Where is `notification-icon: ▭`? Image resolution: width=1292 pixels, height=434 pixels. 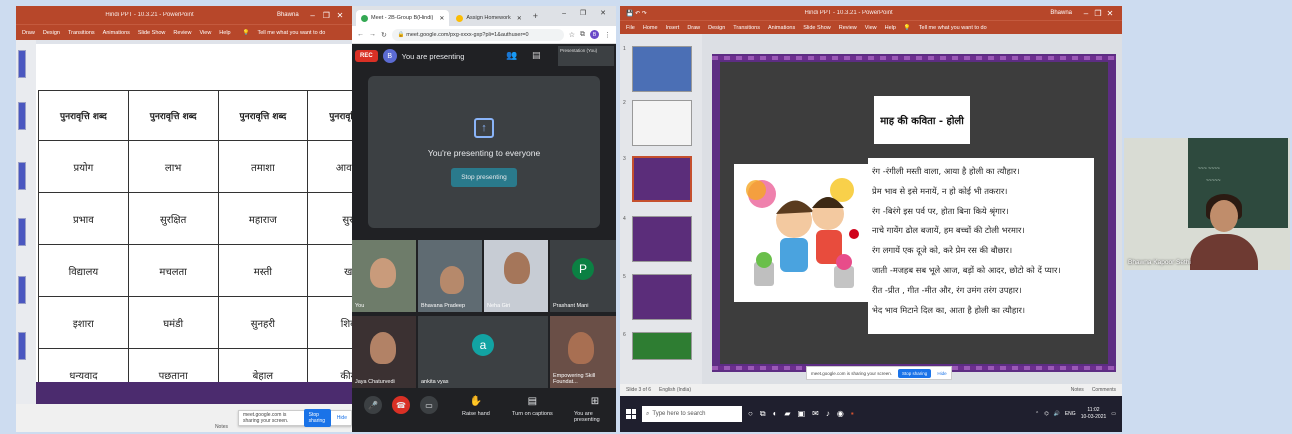
notification-icon: ▭ is located at coordinates (1113, 414).